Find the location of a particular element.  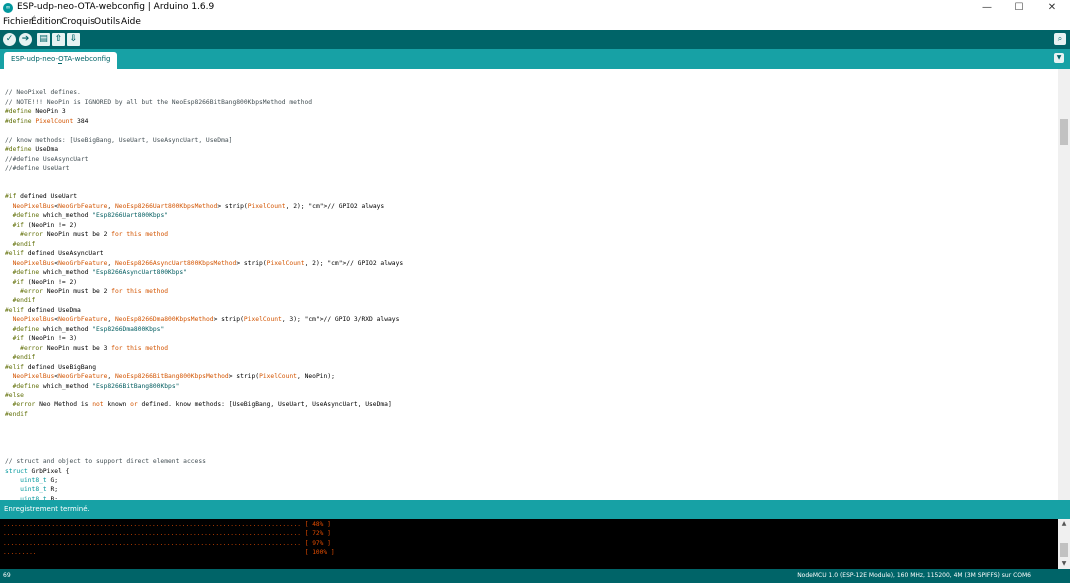

tab-bar: ESP-udp-neo-OTA-webconfig ▼ is located at coordinates (535, 59).